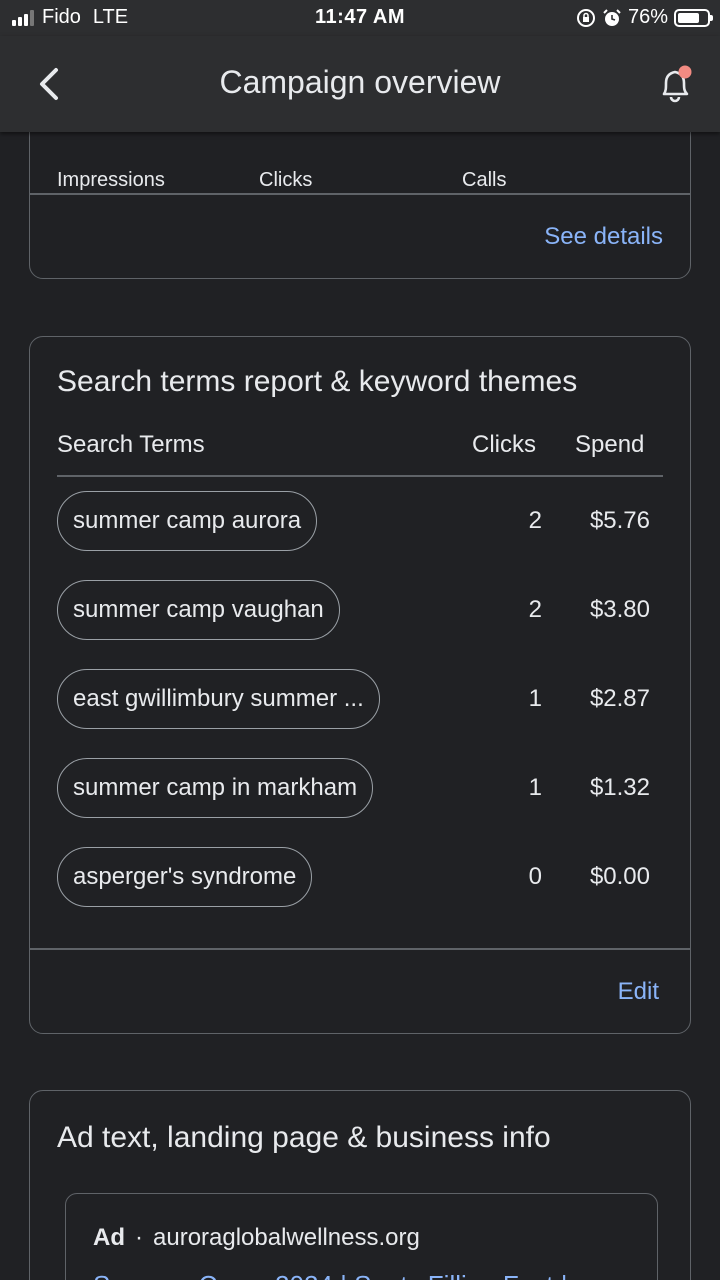  I want to click on bell-icon, so click(677, 84).